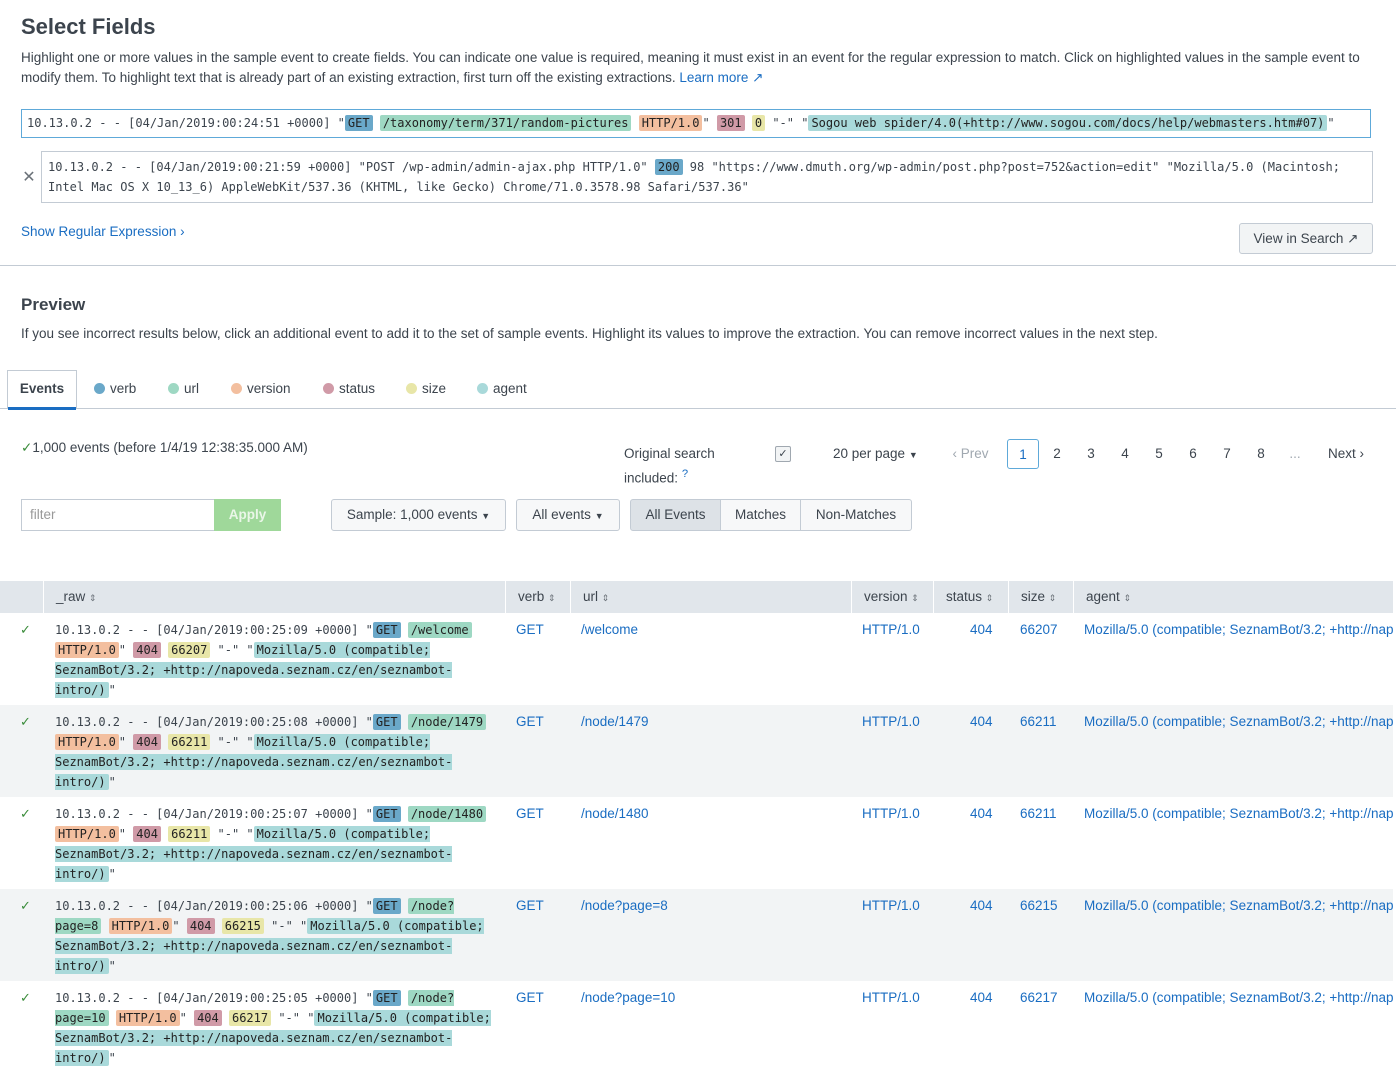  I want to click on tab-field-version: version, so click(261, 388).